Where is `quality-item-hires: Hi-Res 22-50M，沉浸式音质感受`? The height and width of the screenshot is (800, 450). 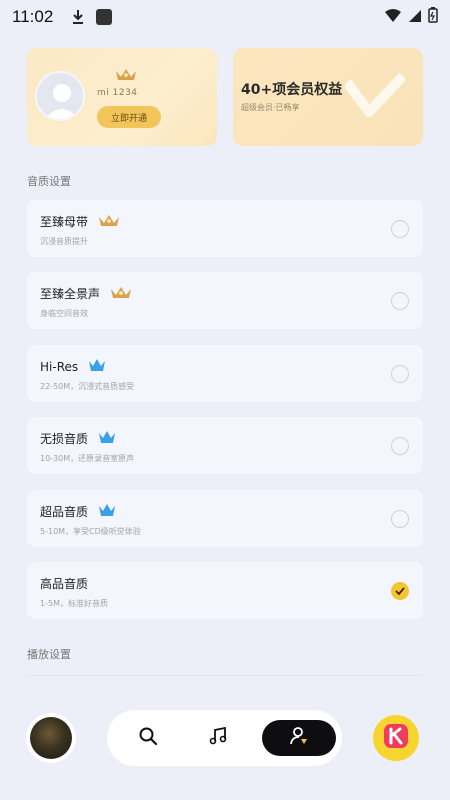 quality-item-hires: Hi-Res 22-50M，沉浸式音质感受 is located at coordinates (225, 373).